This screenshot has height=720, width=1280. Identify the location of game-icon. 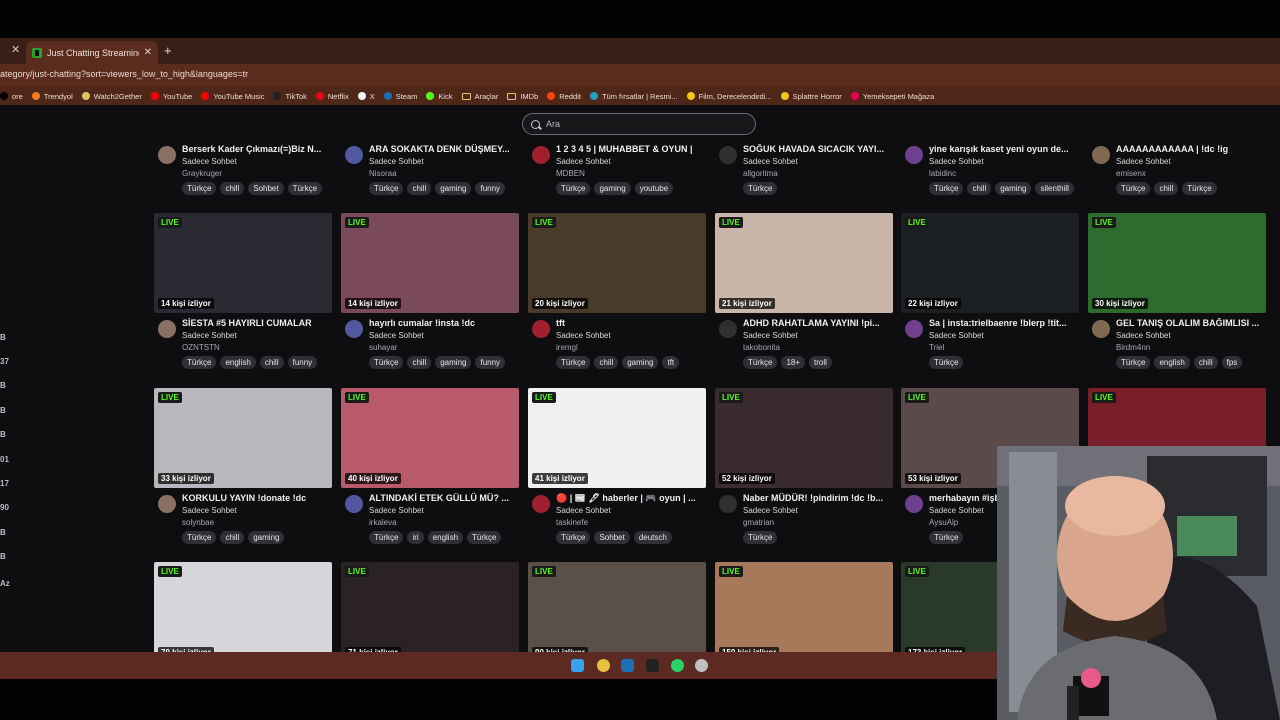
(701, 665).